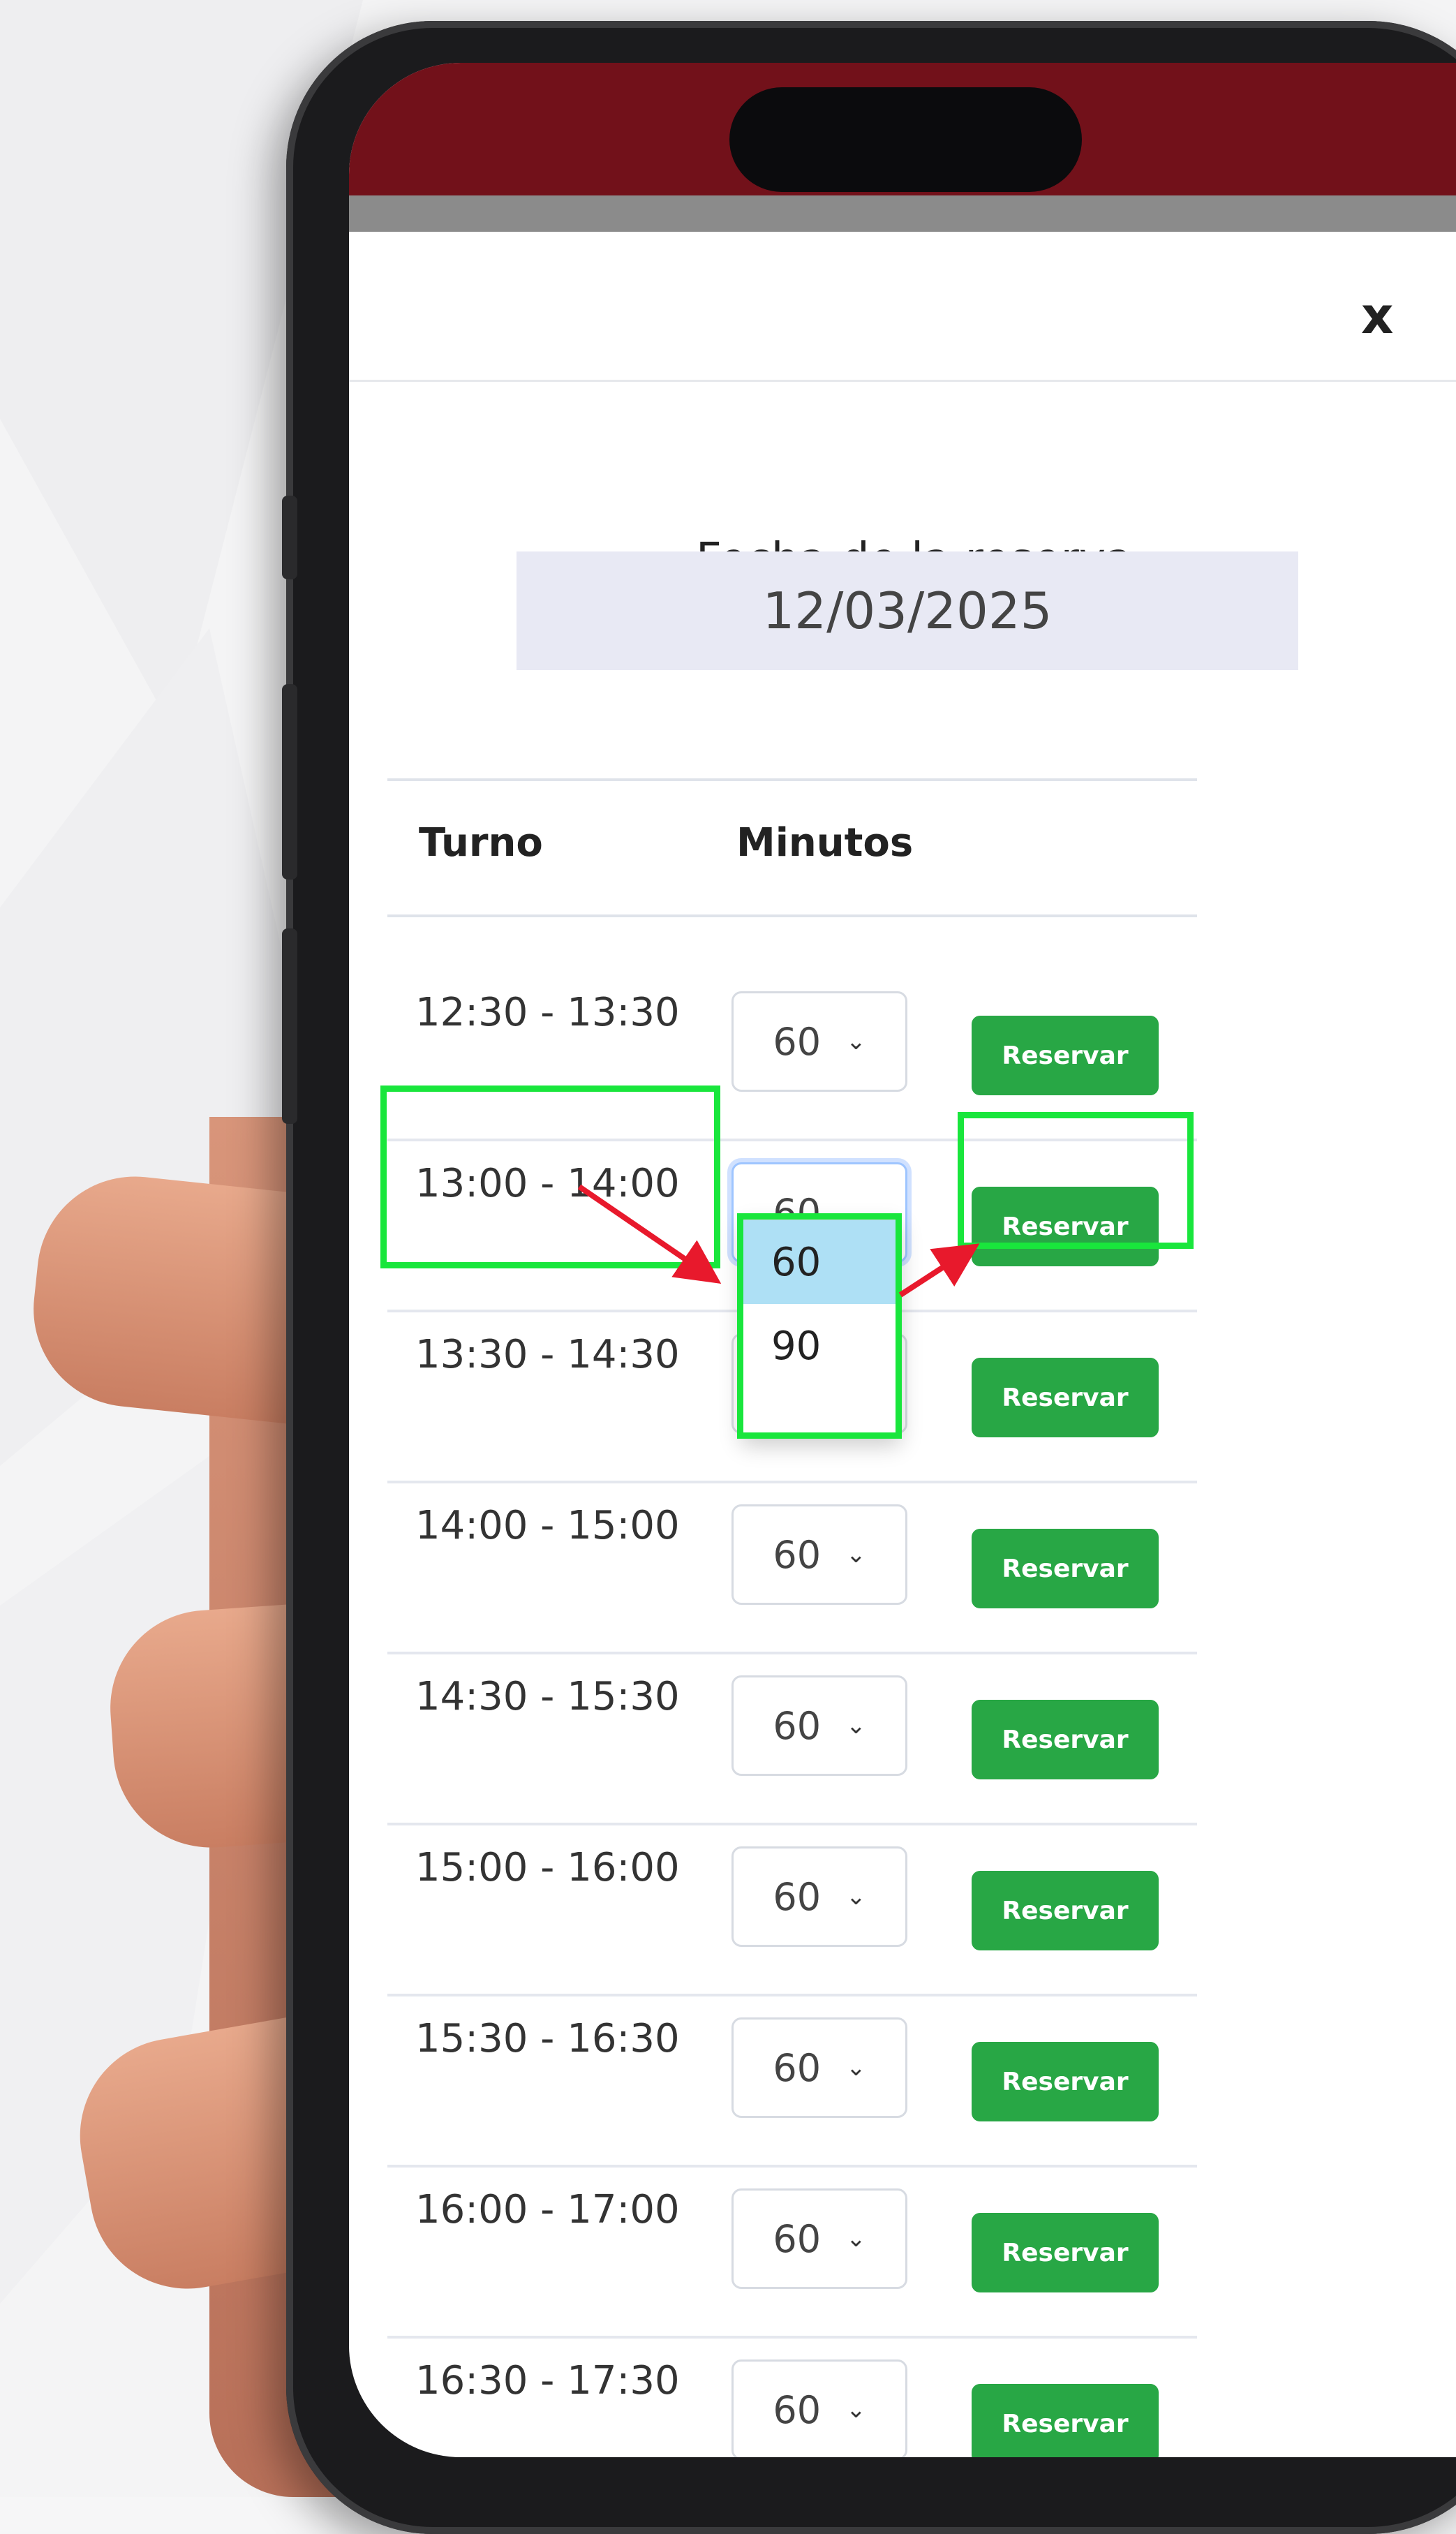 This screenshot has height=2534, width=1456. What do you see at coordinates (825, 843) in the screenshot?
I see `column-header-minutos: Minutos` at bounding box center [825, 843].